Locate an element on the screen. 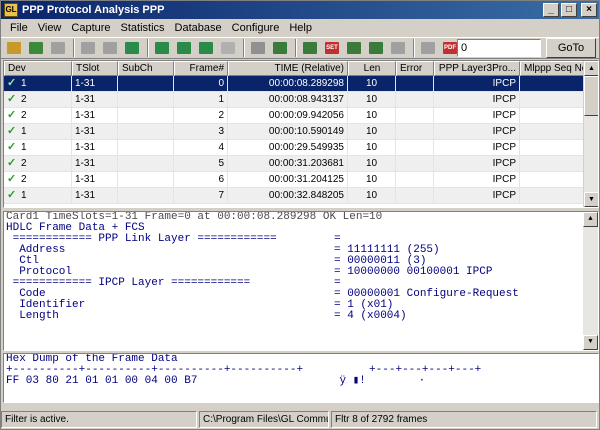 Image resolution: width=600 pixels, height=430 pixels. minimize-button: _ is located at coordinates (551, 10).